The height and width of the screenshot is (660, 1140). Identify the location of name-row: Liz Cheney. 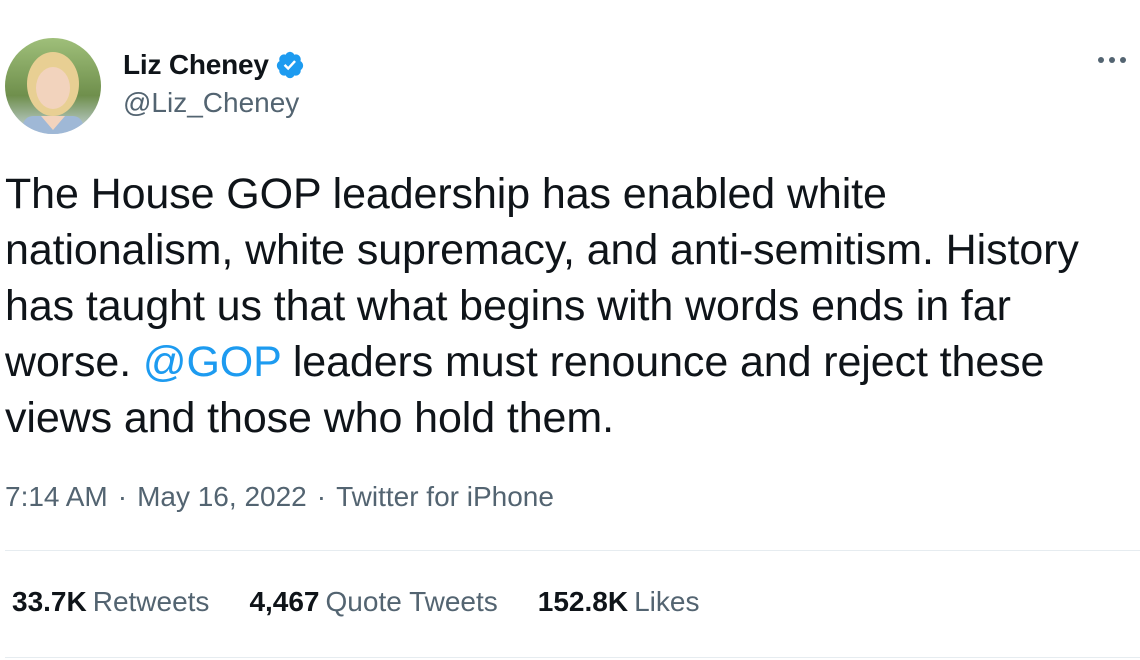
(214, 65).